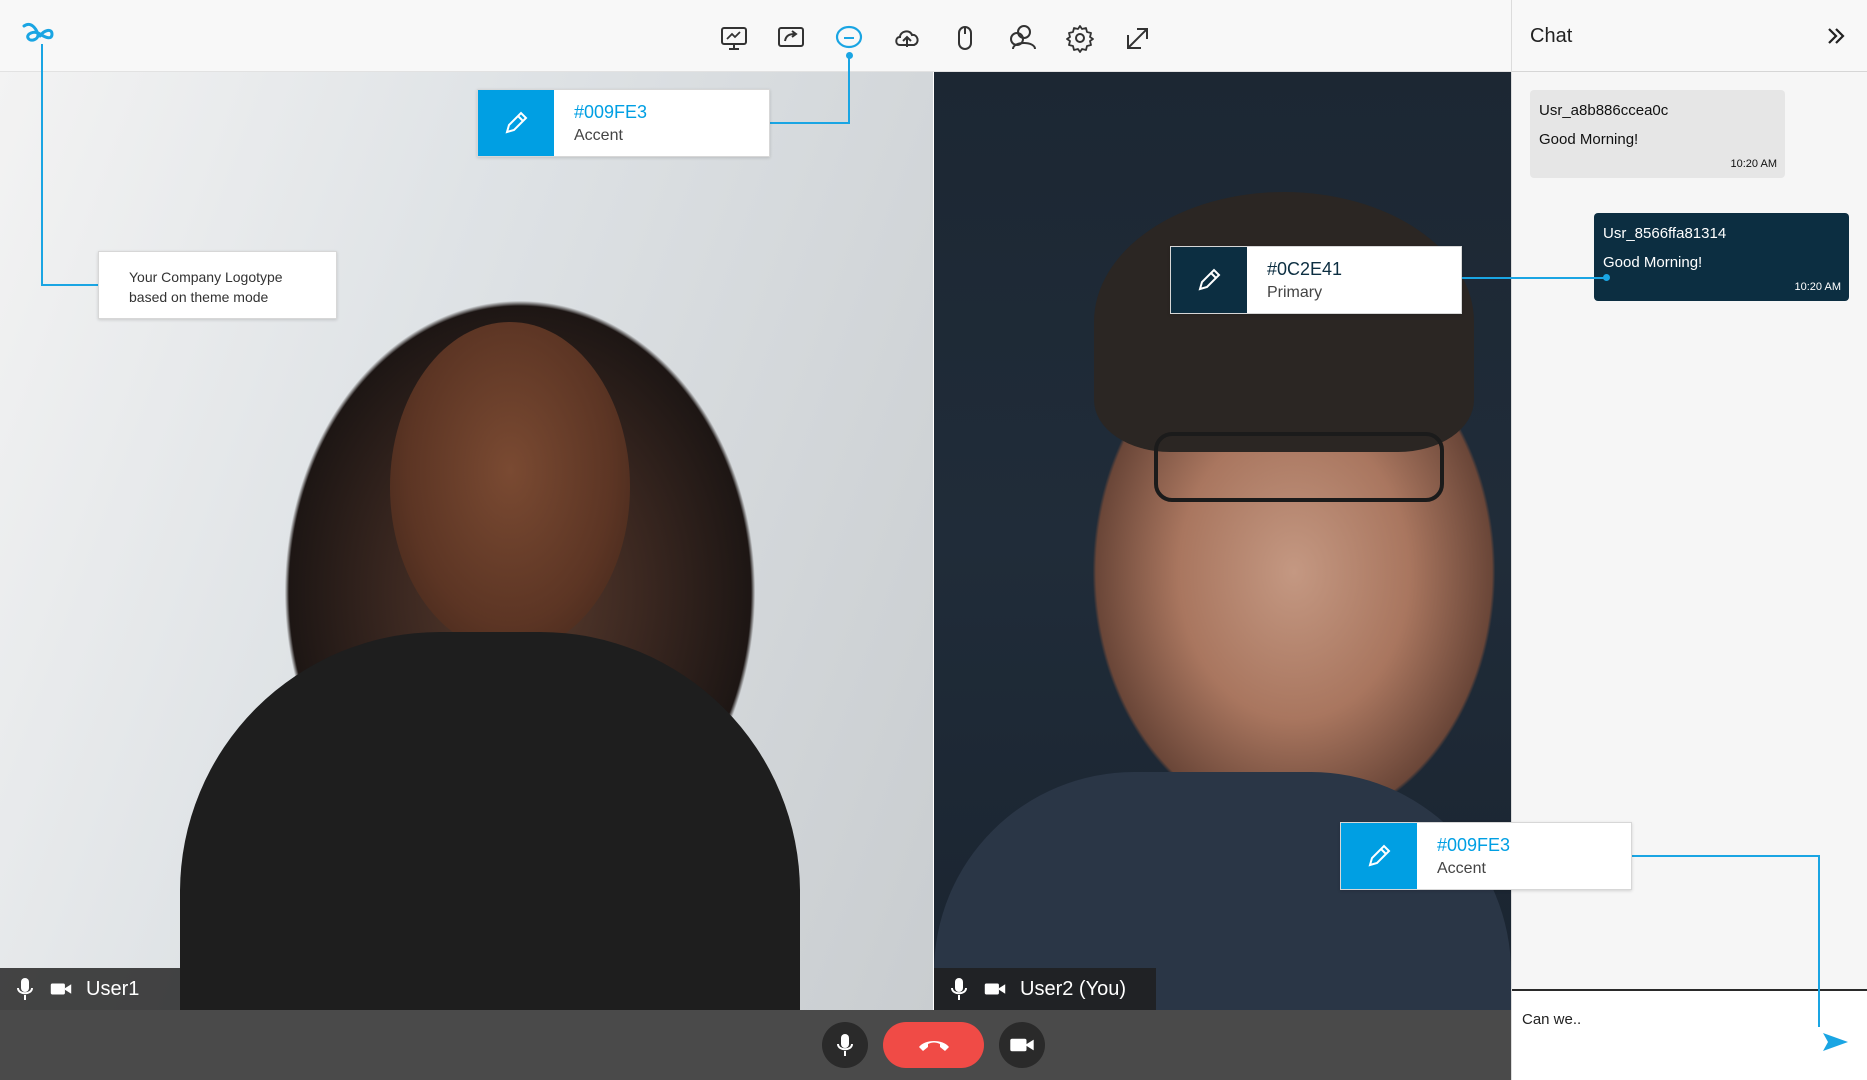  I want to click on color-role: Primary, so click(1295, 292).